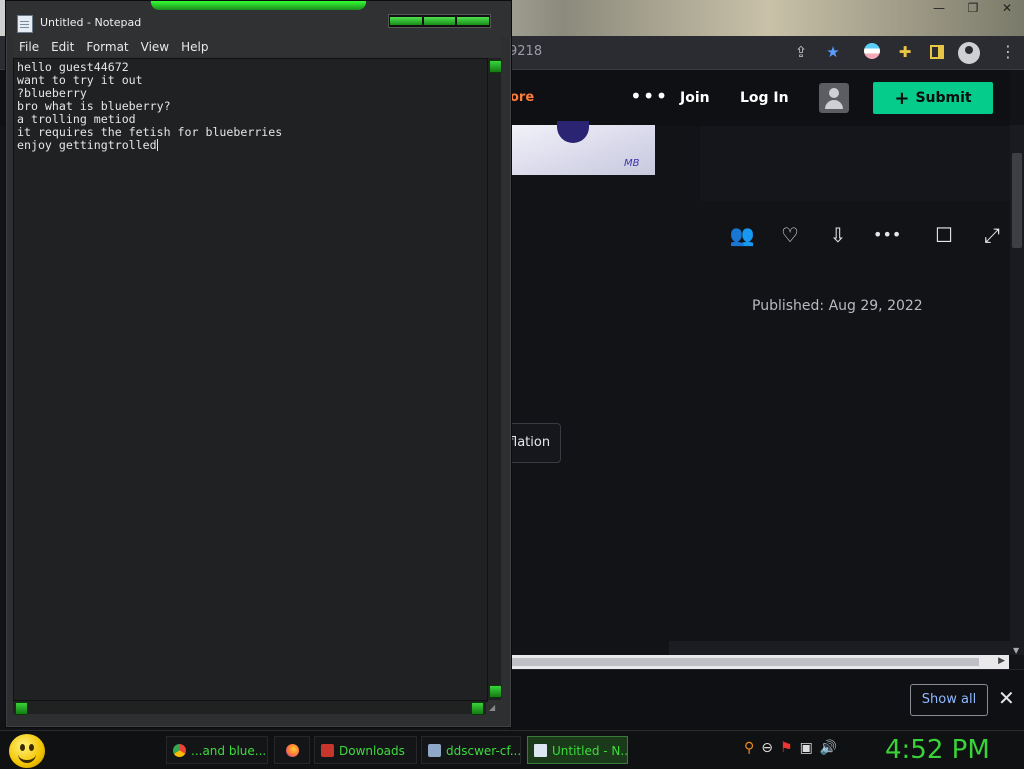  What do you see at coordinates (992, 235) in the screenshot?
I see `fullscreen-icon: ⤢` at bounding box center [992, 235].